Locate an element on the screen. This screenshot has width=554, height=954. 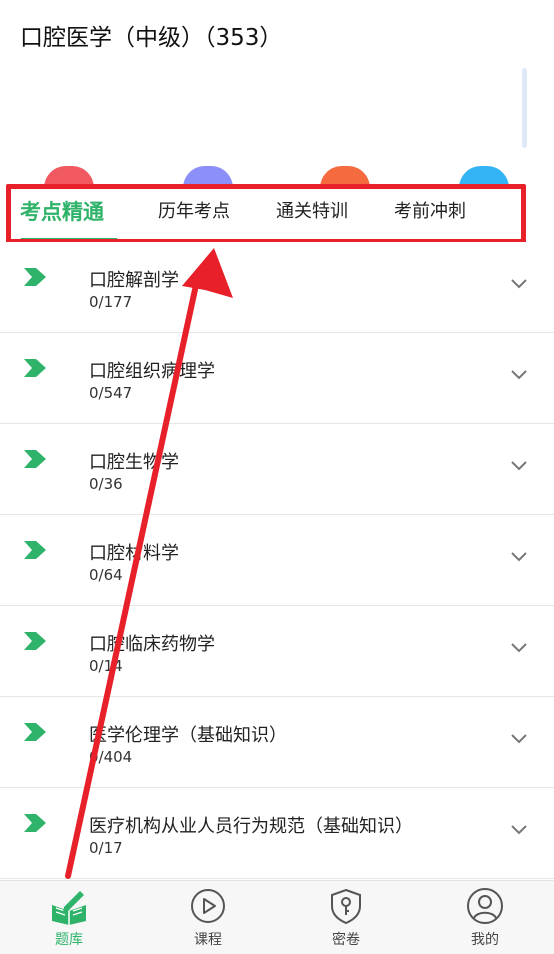
list-item: 医疗机构从业人员行为规范（基础知识） 0/17 is located at coordinates (277, 833).